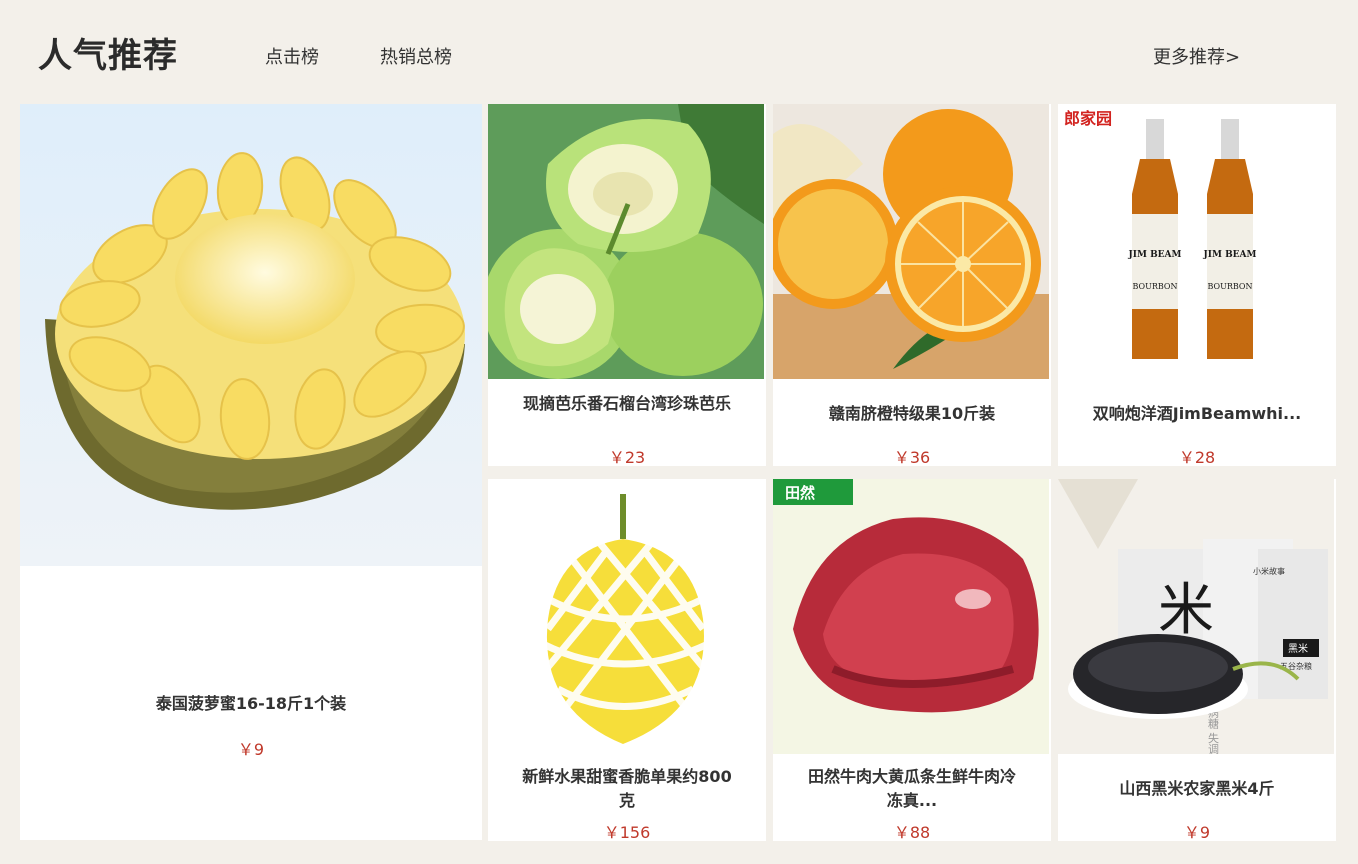  Describe the element at coordinates (1196, 56) in the screenshot. I see `more-recommendations-link: 更多推荐>` at that location.